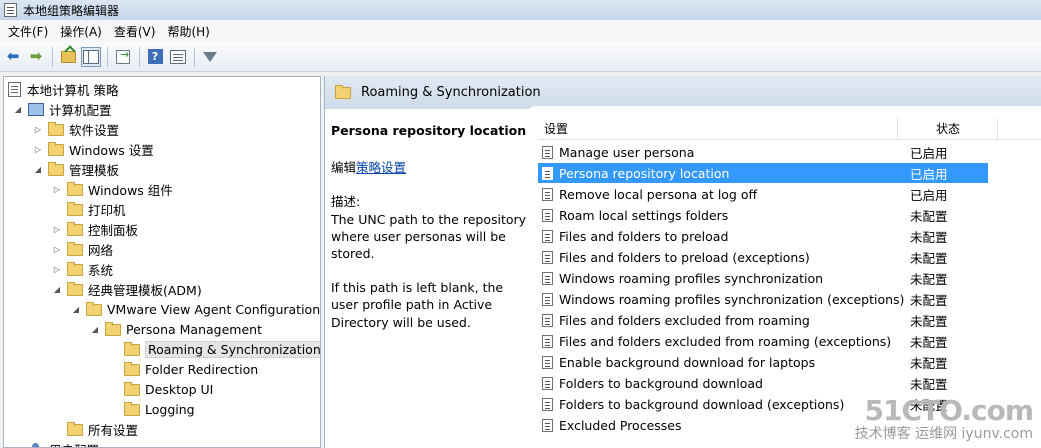  Describe the element at coordinates (111, 150) in the screenshot. I see `tree-item-label: Windows 设置` at that location.